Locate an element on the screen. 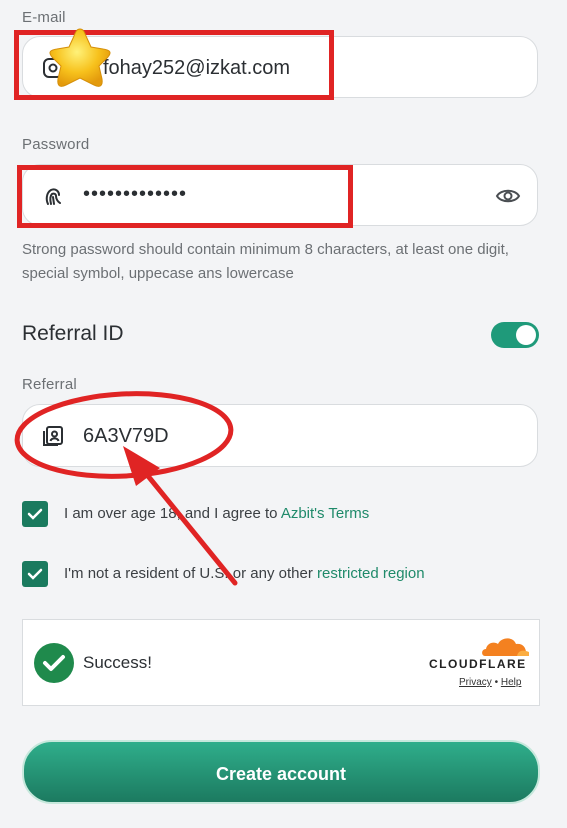 The image size is (567, 828). contact-card-icon is located at coordinates (53, 436).